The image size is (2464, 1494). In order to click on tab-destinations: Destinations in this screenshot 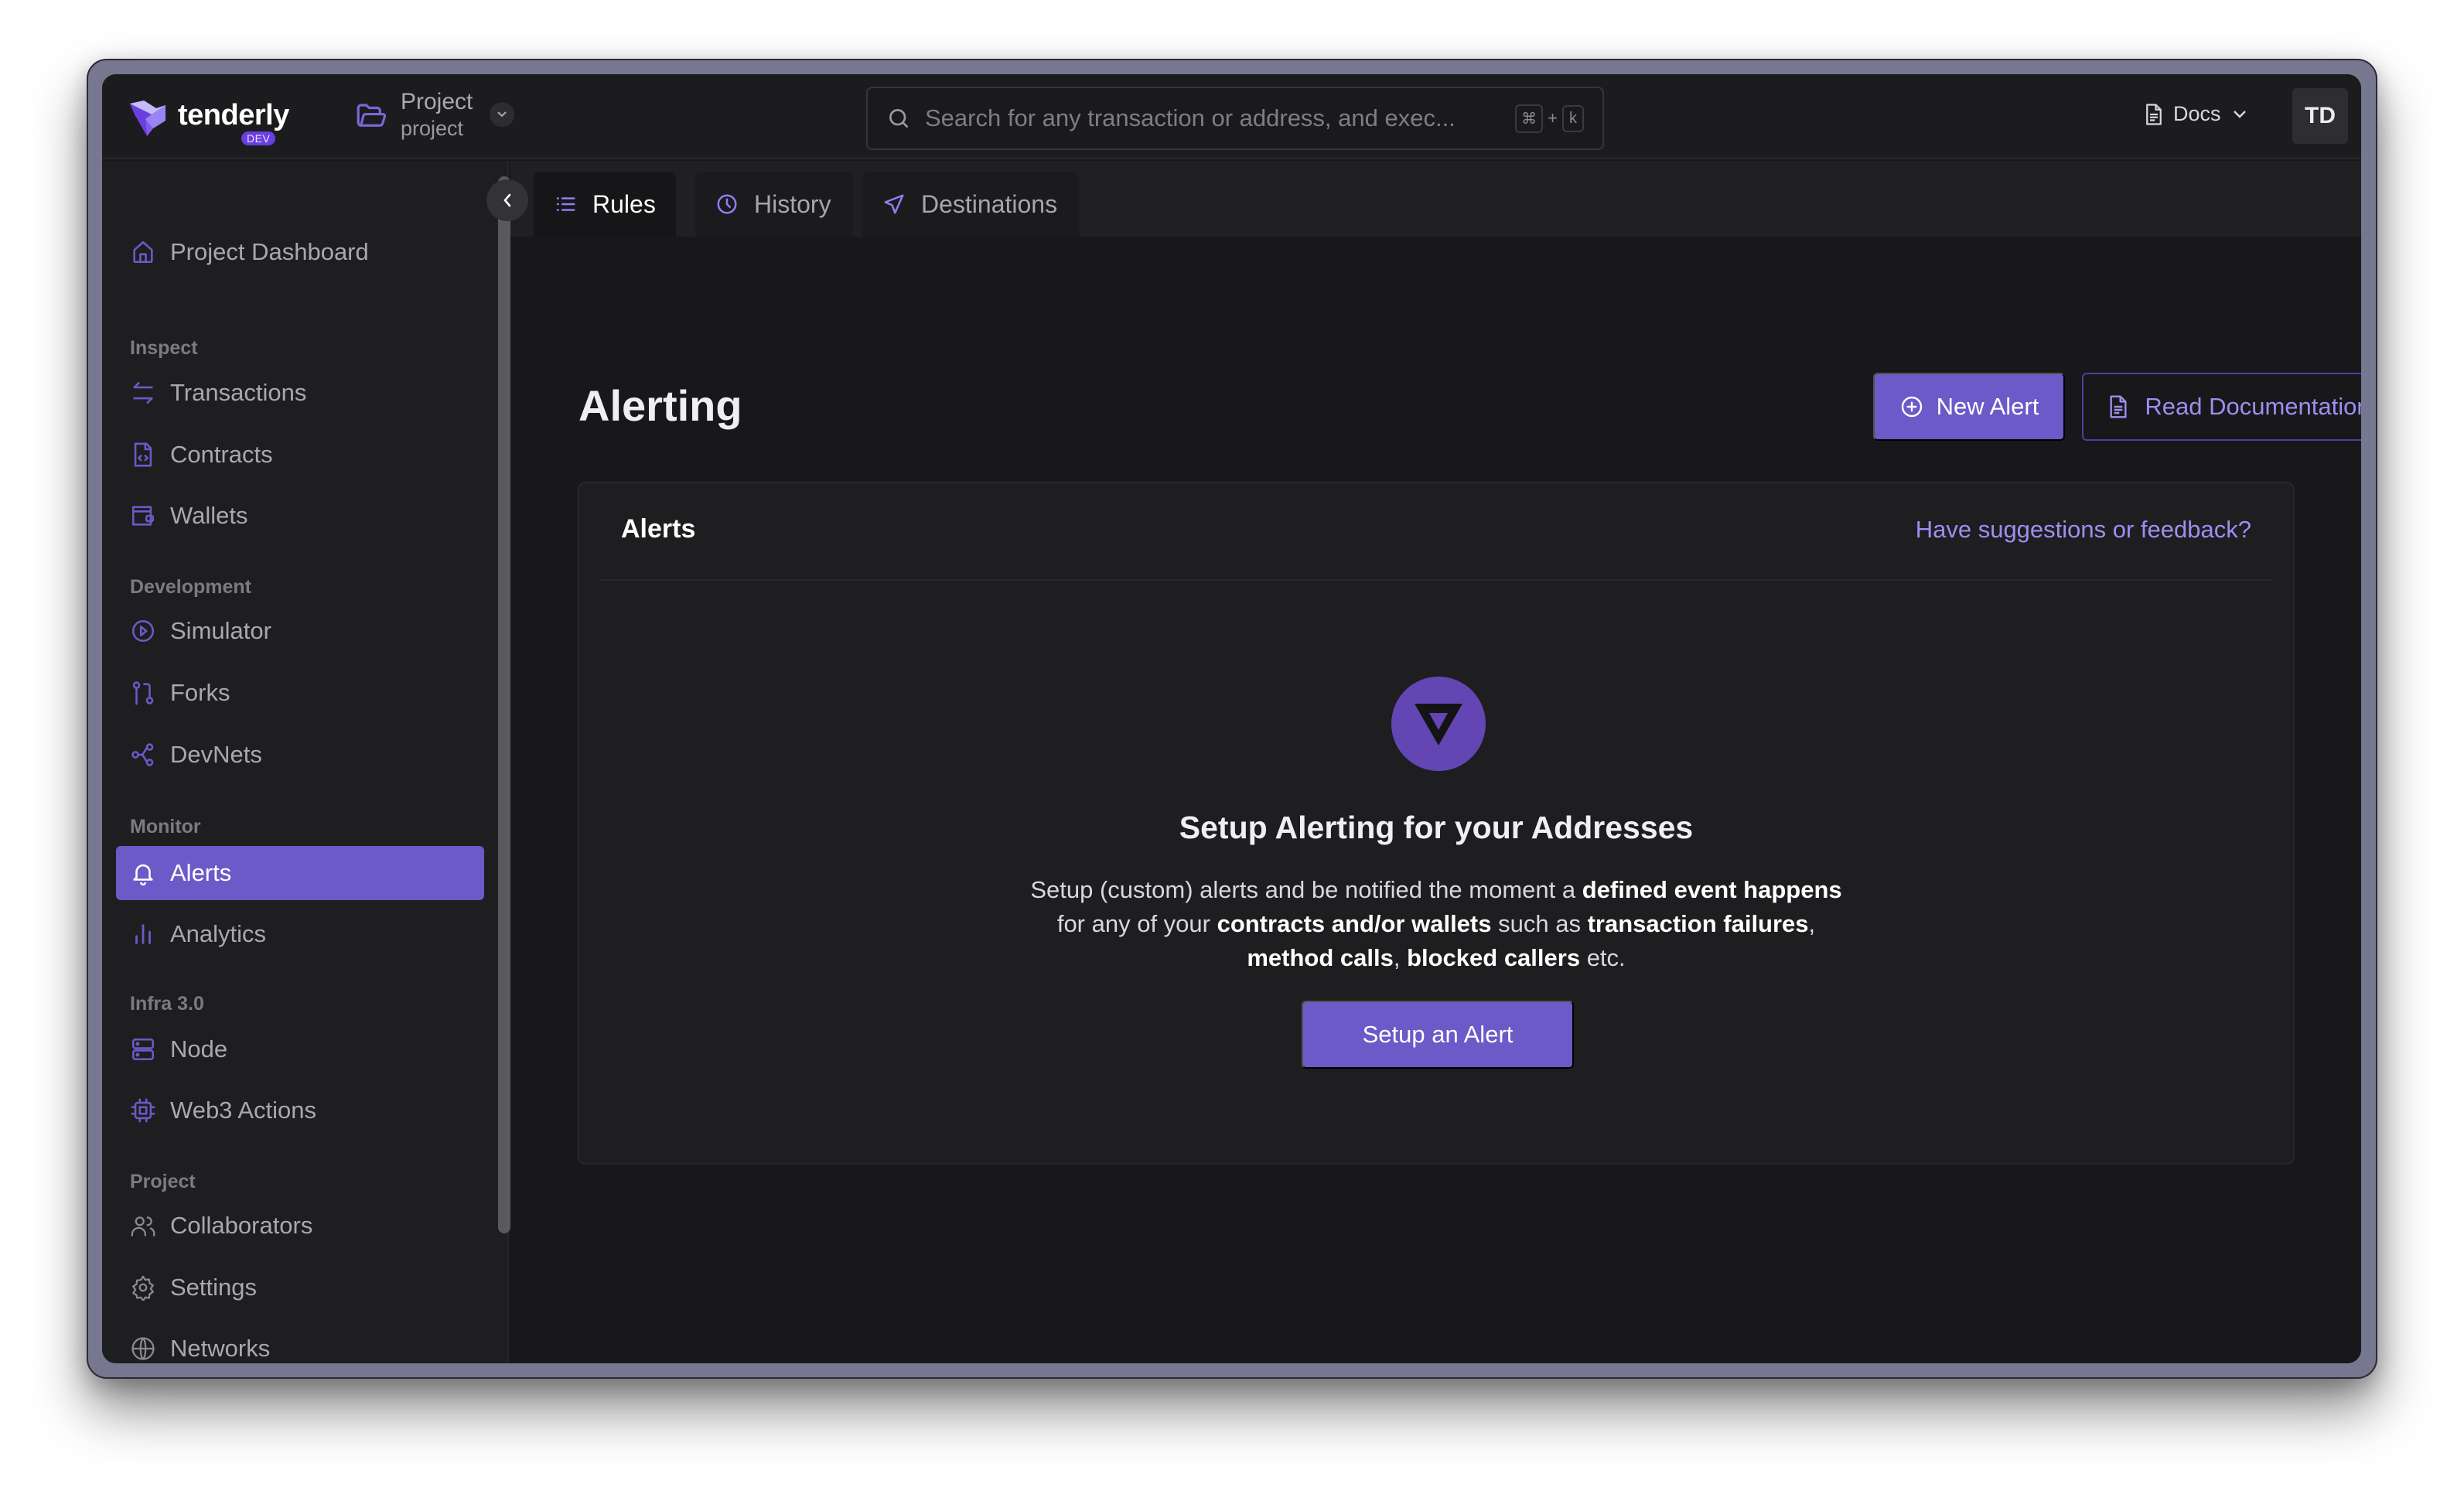, I will do `click(970, 205)`.